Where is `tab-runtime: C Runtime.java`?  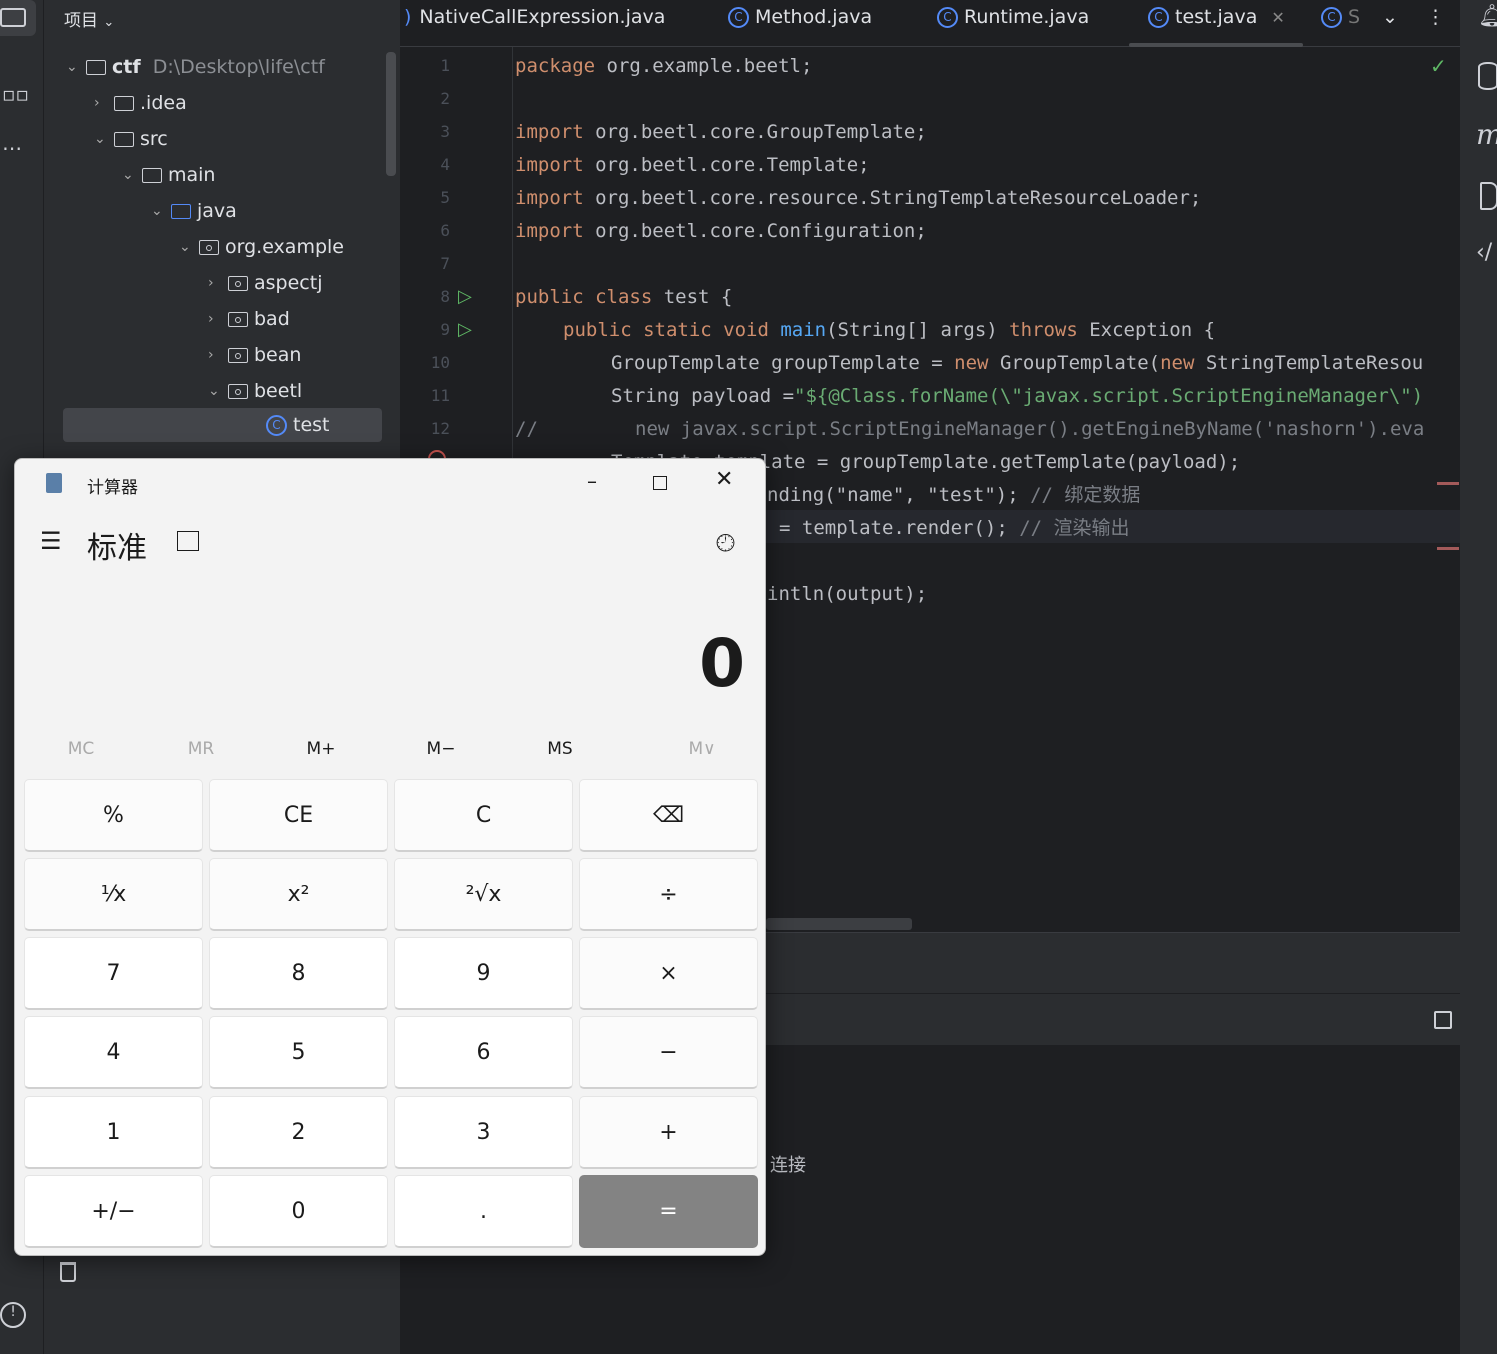 tab-runtime: C Runtime.java is located at coordinates (1013, 17).